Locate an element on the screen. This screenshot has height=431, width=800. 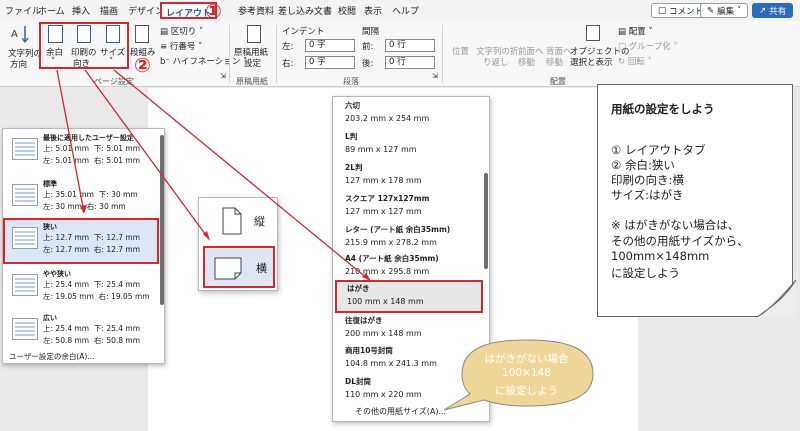
size-name: 2L判 is located at coordinates (354, 167).